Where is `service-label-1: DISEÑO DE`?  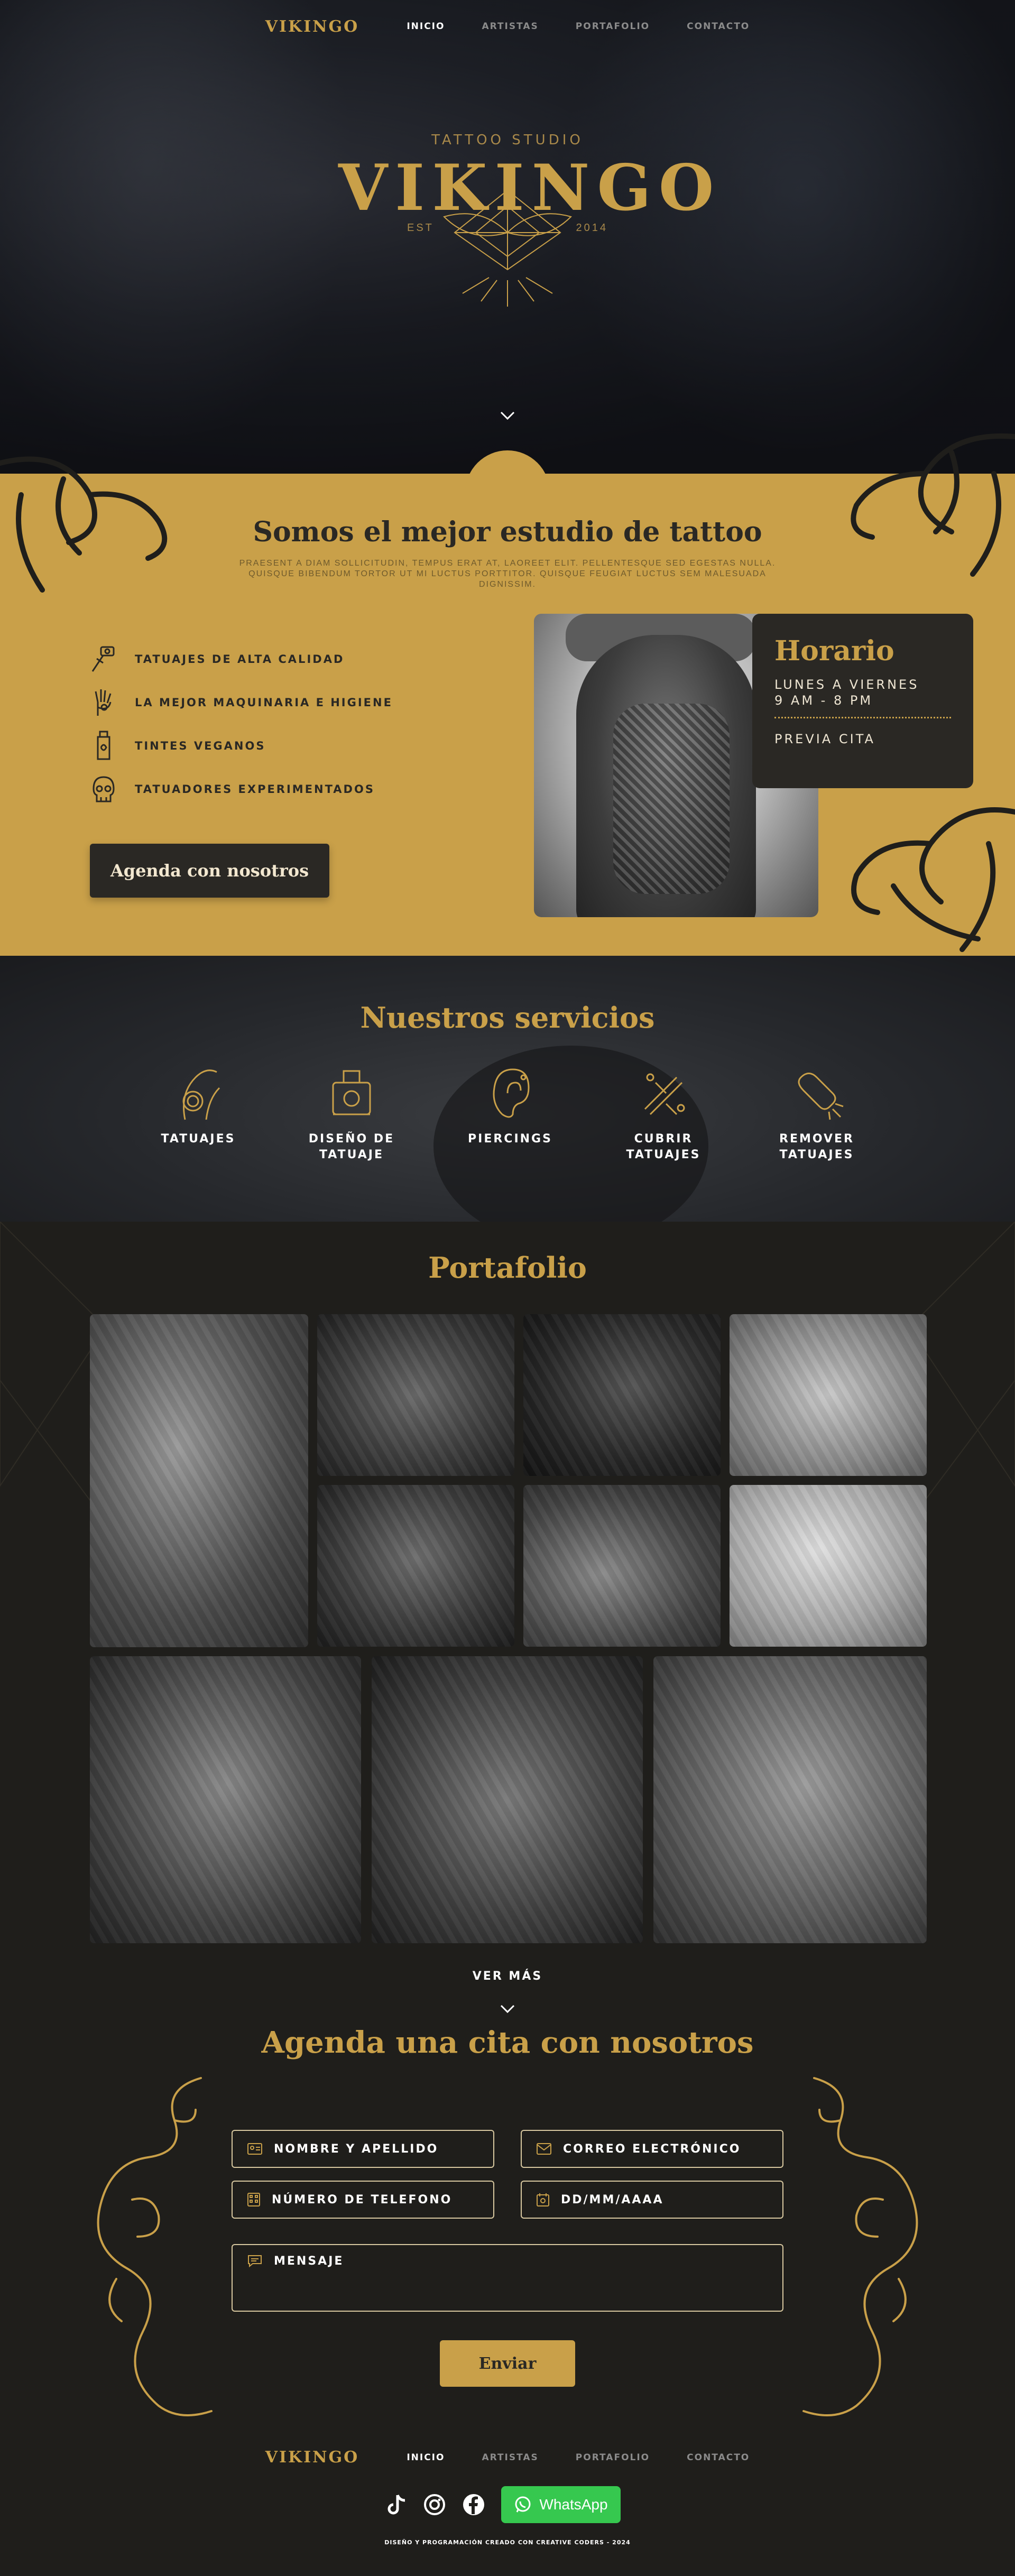
service-label-1: DISEÑO DE is located at coordinates (351, 1139).